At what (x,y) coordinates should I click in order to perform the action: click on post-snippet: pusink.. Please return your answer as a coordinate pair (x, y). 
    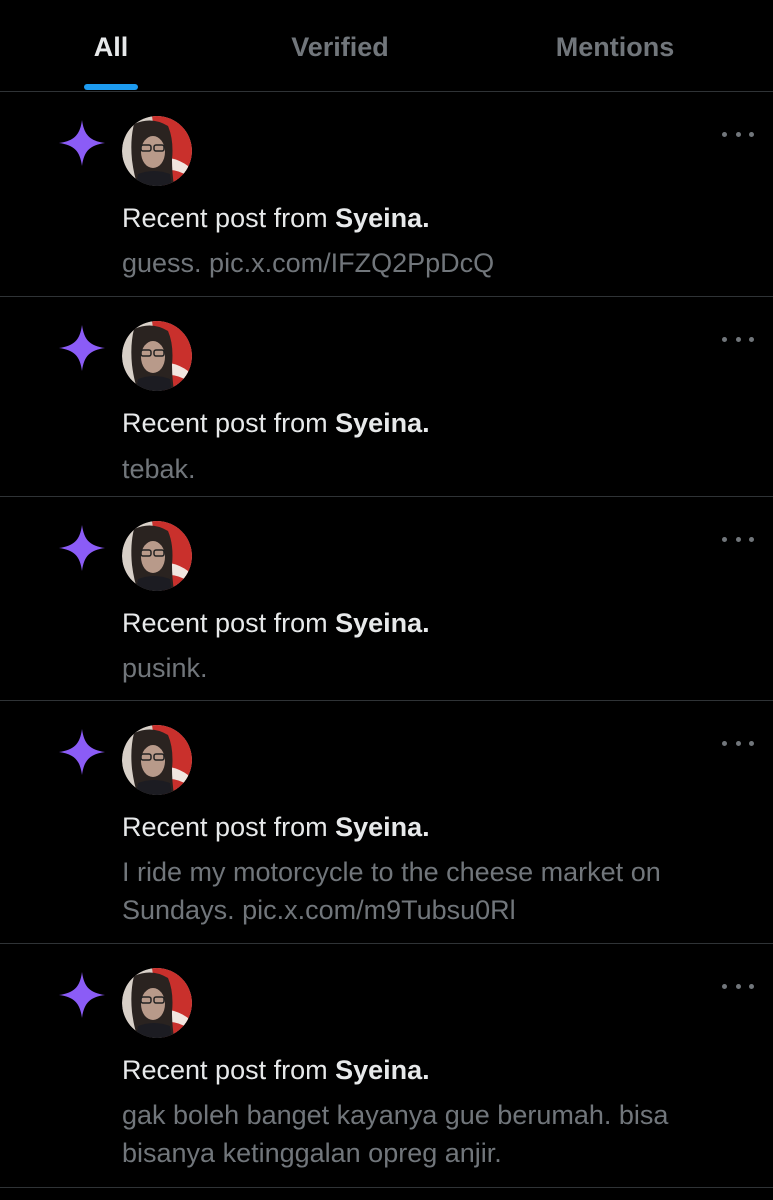
    Looking at the image, I should click on (165, 668).